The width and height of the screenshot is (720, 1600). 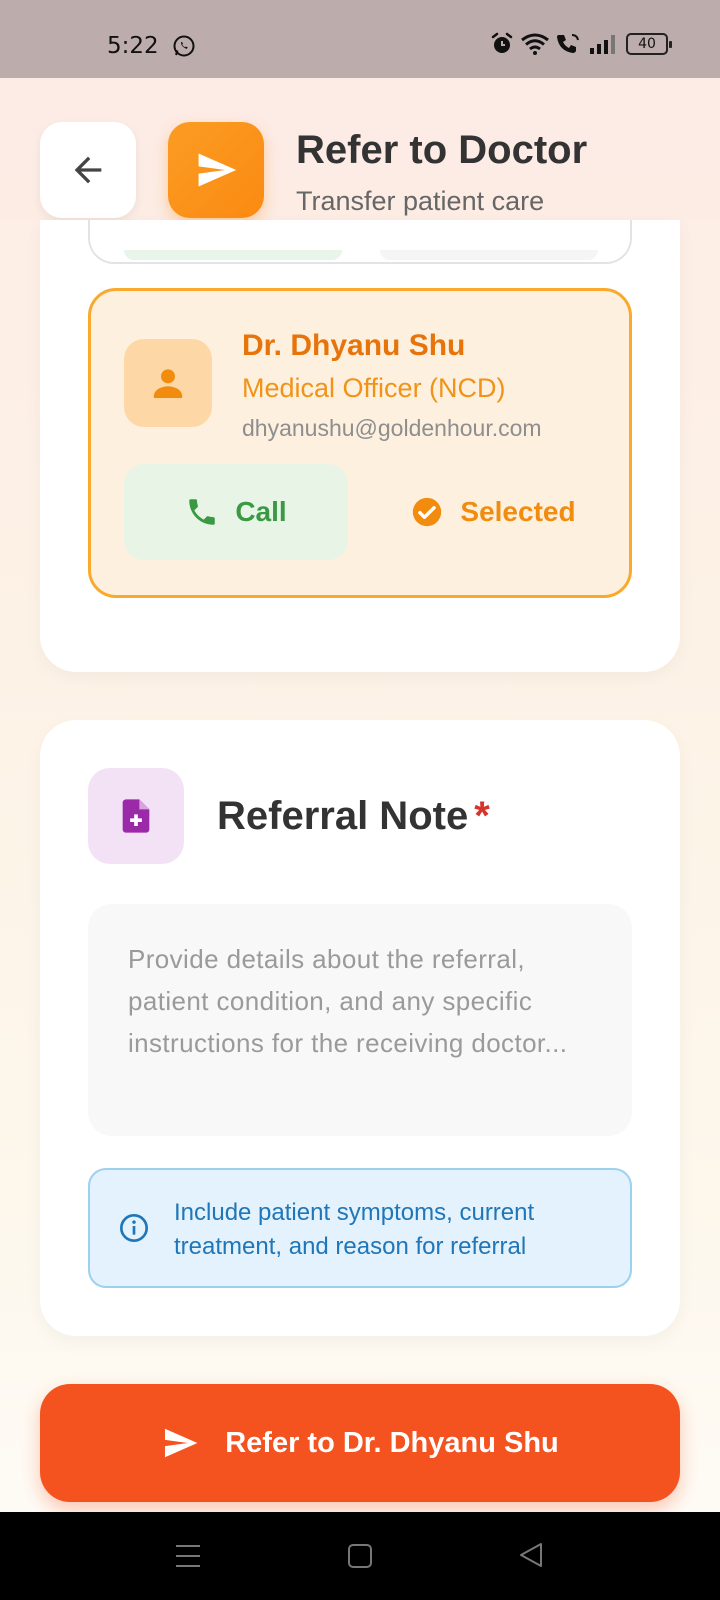 I want to click on status-bar: 5:22 40, so click(x=360, y=39).